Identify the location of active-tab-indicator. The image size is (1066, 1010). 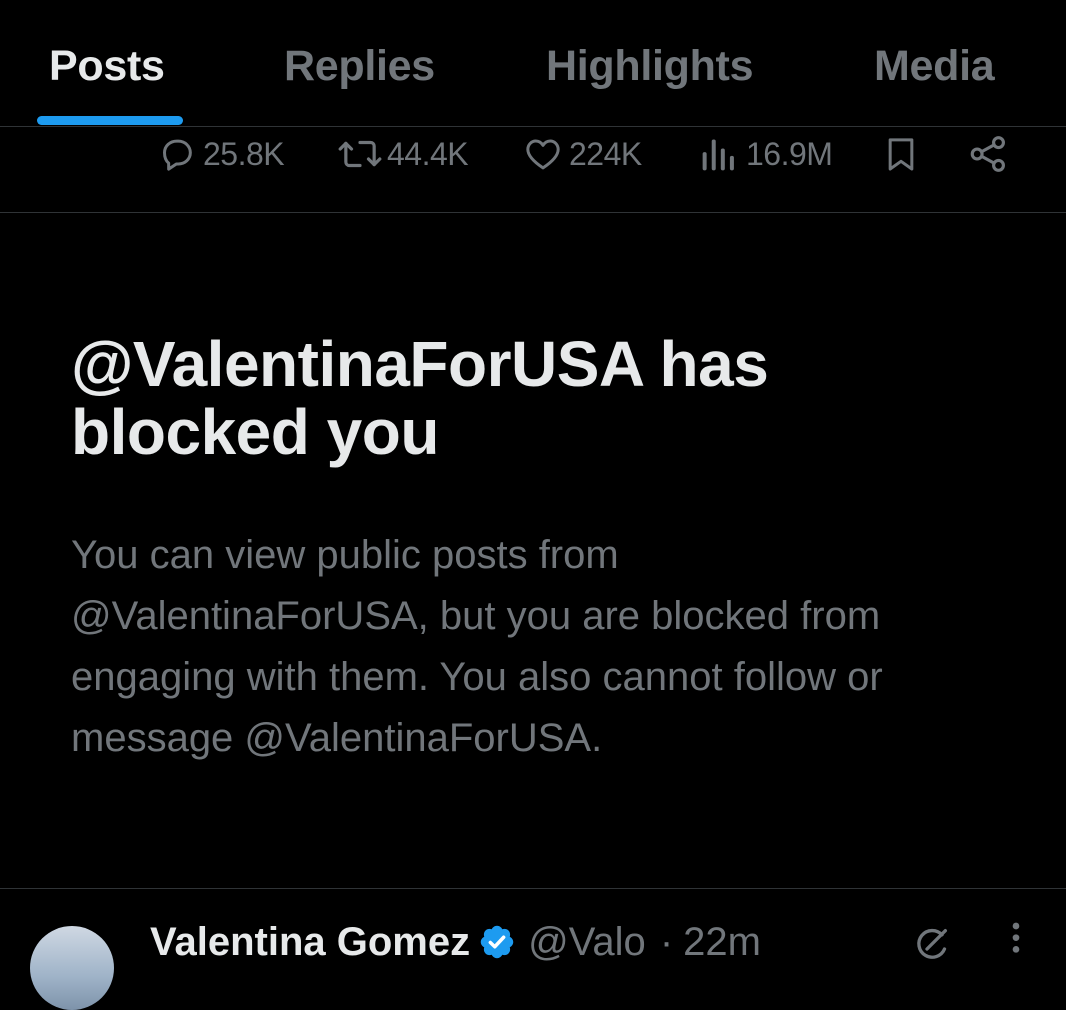
(110, 120).